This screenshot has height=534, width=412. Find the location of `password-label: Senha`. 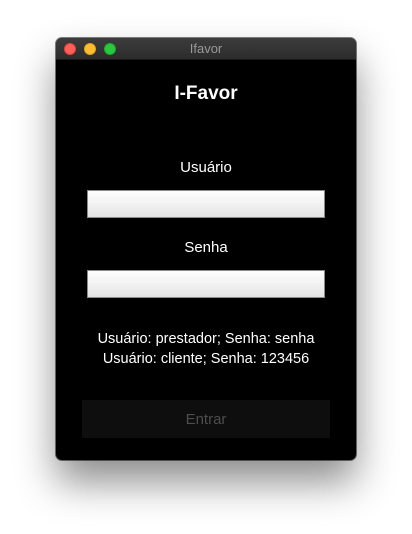

password-label: Senha is located at coordinates (206, 247).